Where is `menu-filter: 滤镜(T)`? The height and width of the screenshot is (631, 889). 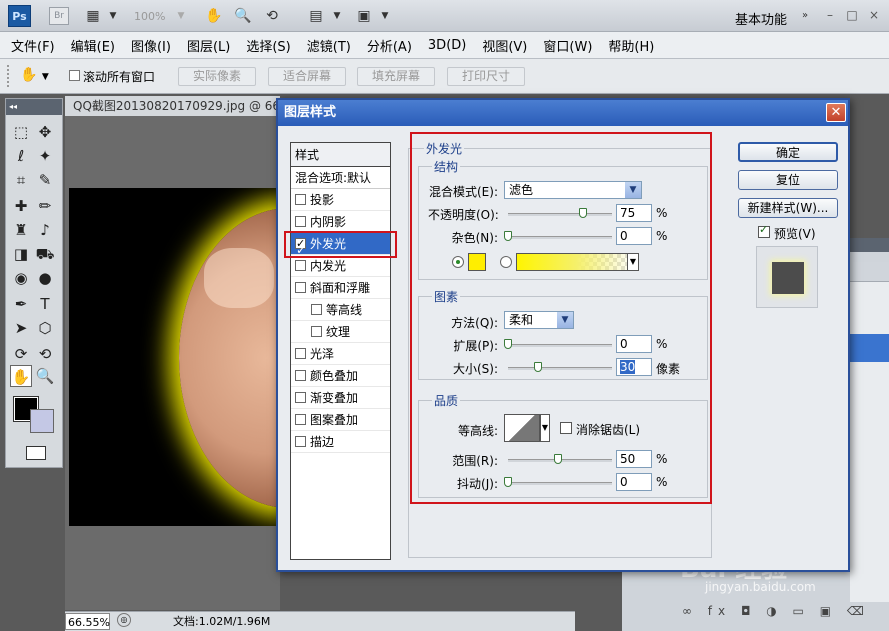 menu-filter: 滤镜(T) is located at coordinates (329, 45).